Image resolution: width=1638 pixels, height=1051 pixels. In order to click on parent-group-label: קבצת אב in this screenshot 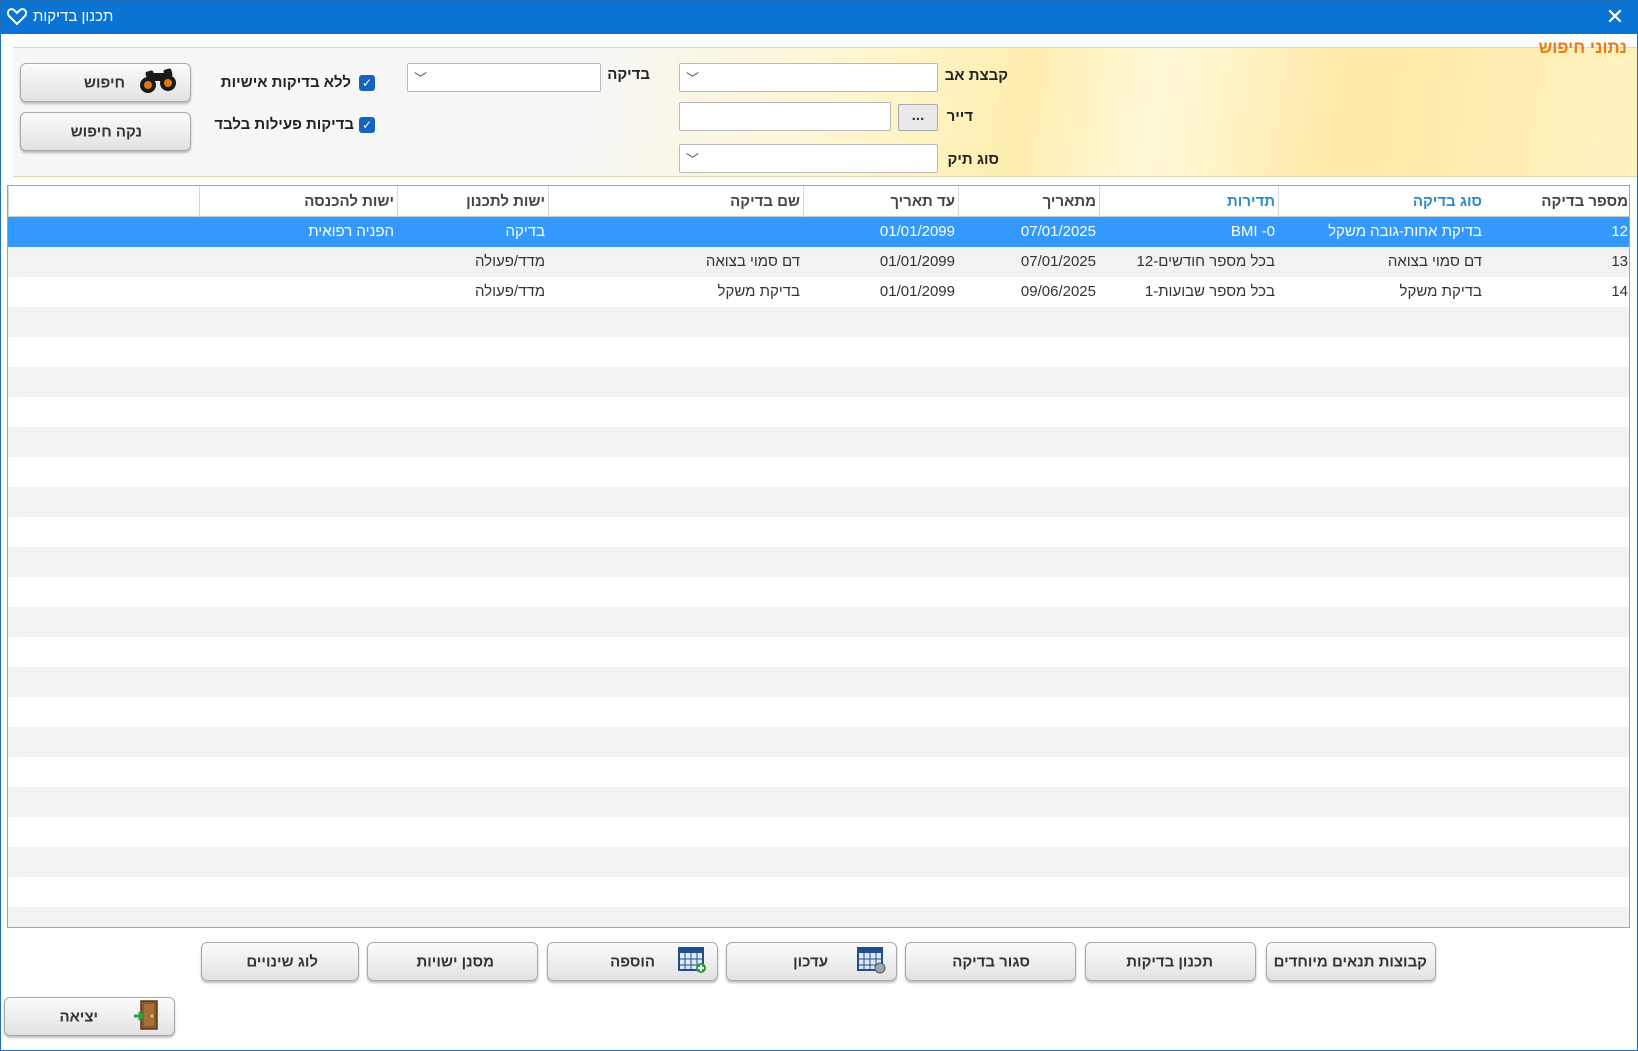, I will do `click(976, 75)`.